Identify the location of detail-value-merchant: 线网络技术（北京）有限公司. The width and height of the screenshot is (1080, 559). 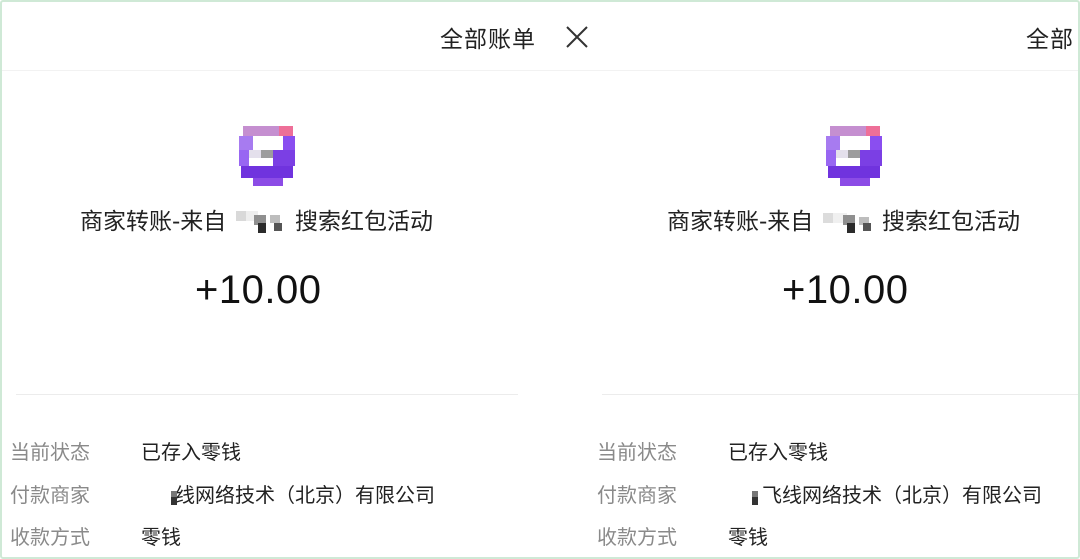
(288, 493).